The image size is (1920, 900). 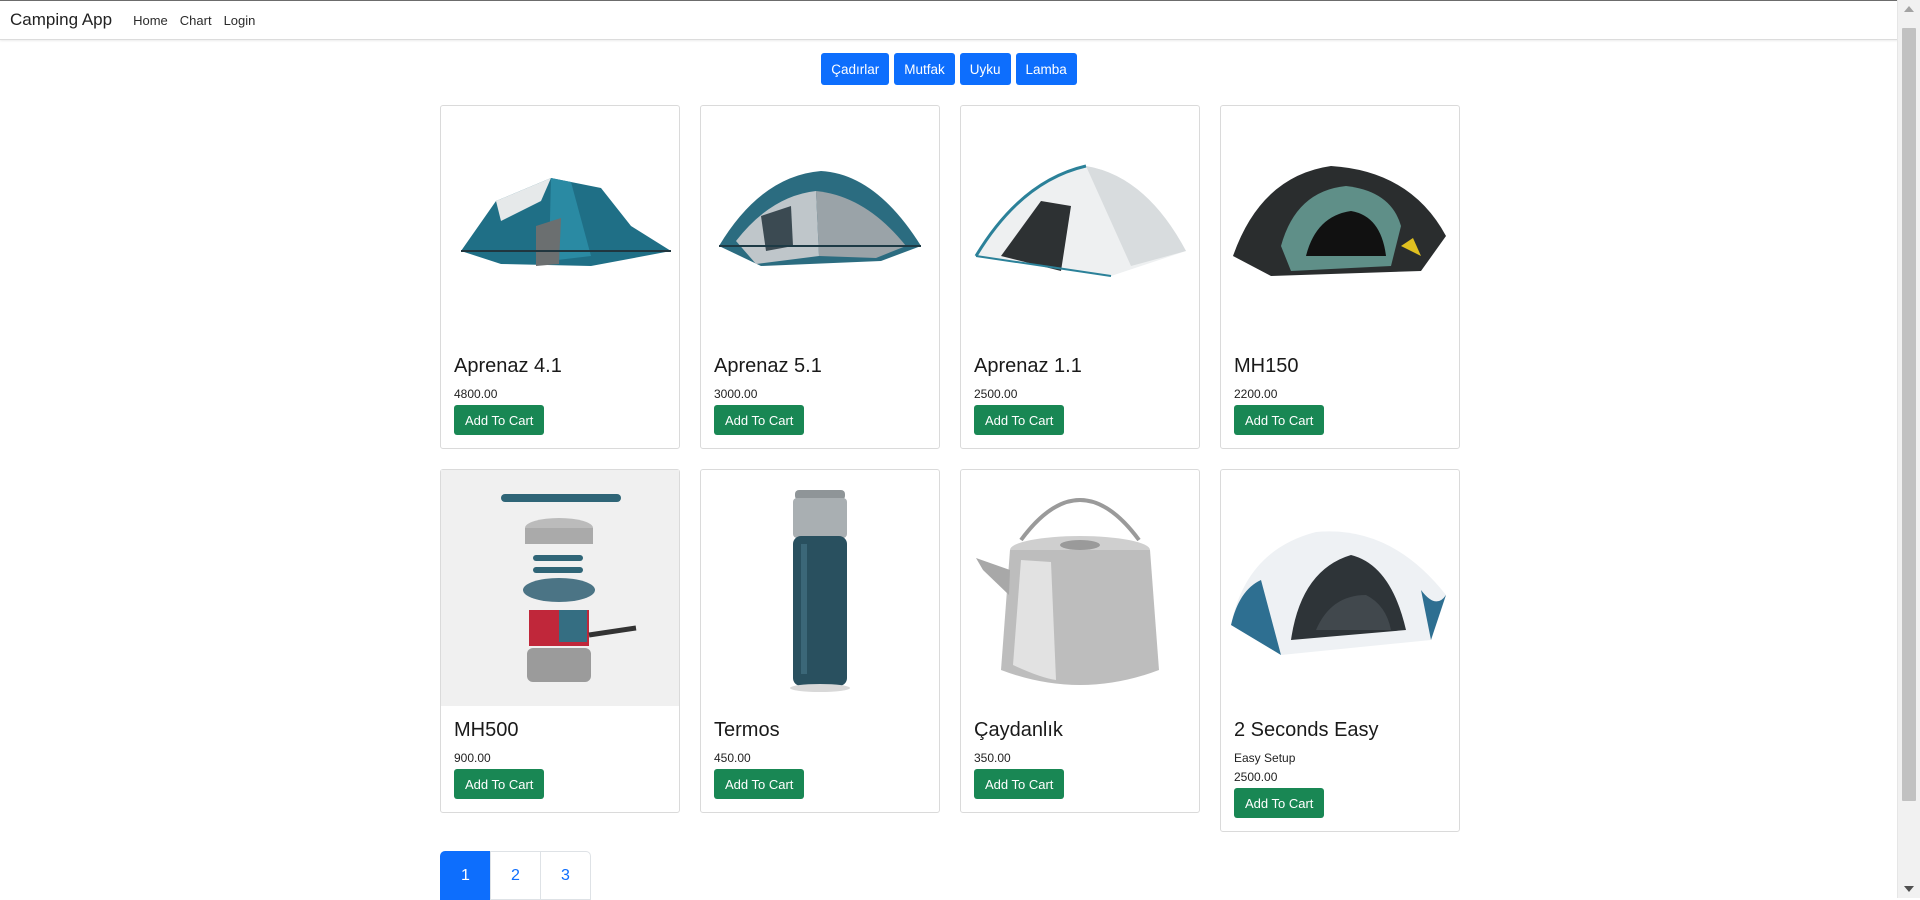 What do you see at coordinates (1909, 889) in the screenshot?
I see `scroll-down-arrow-icon` at bounding box center [1909, 889].